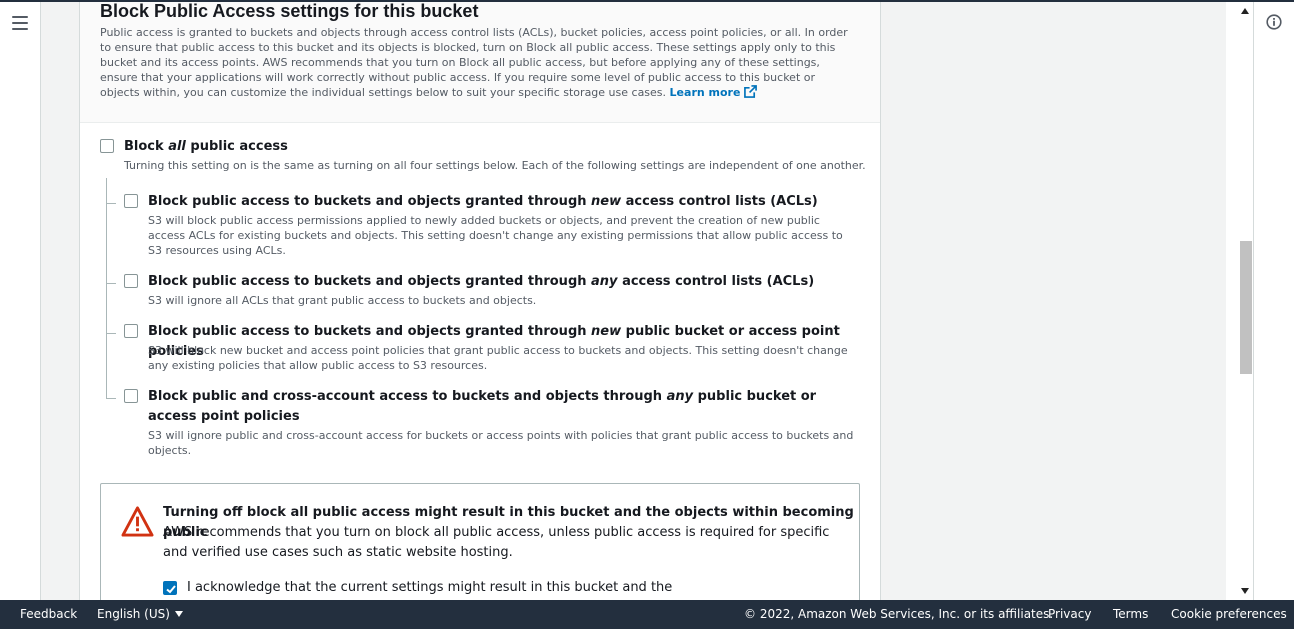  Describe the element at coordinates (705, 92) in the screenshot. I see `learn-more-label: Learn more` at that location.